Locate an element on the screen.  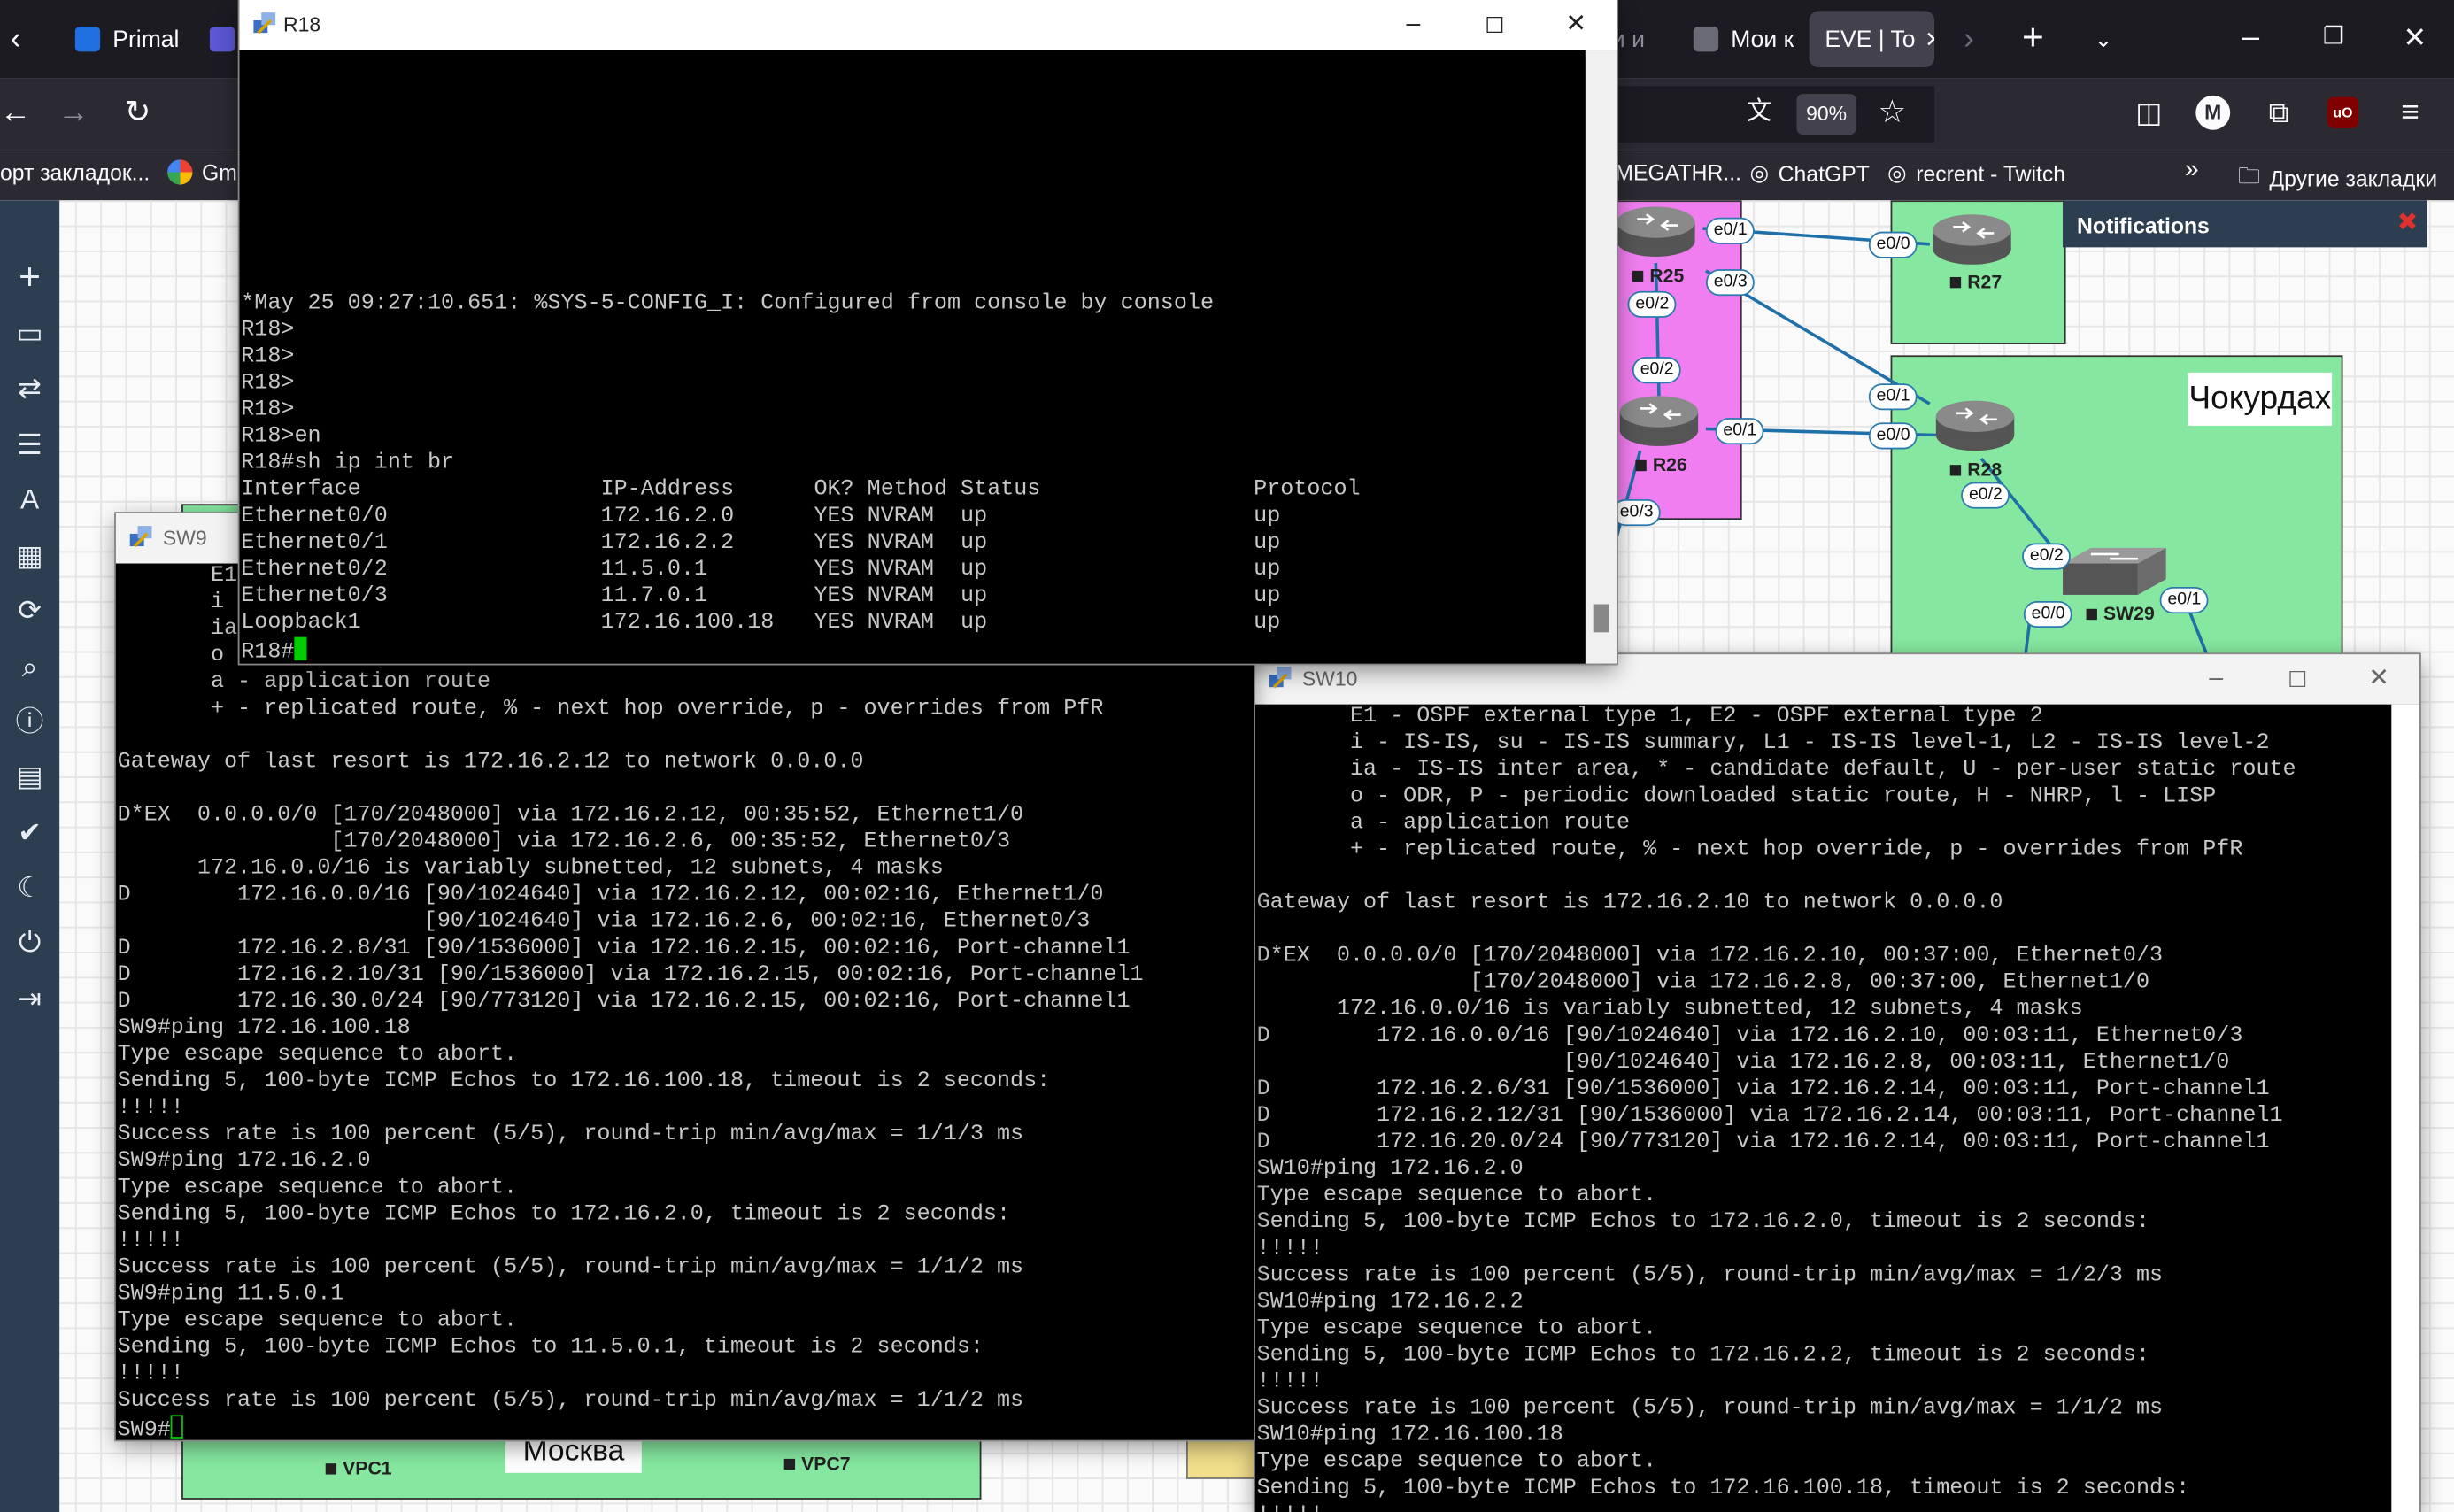
bookmark-gmail: Gm is located at coordinates (202, 172).